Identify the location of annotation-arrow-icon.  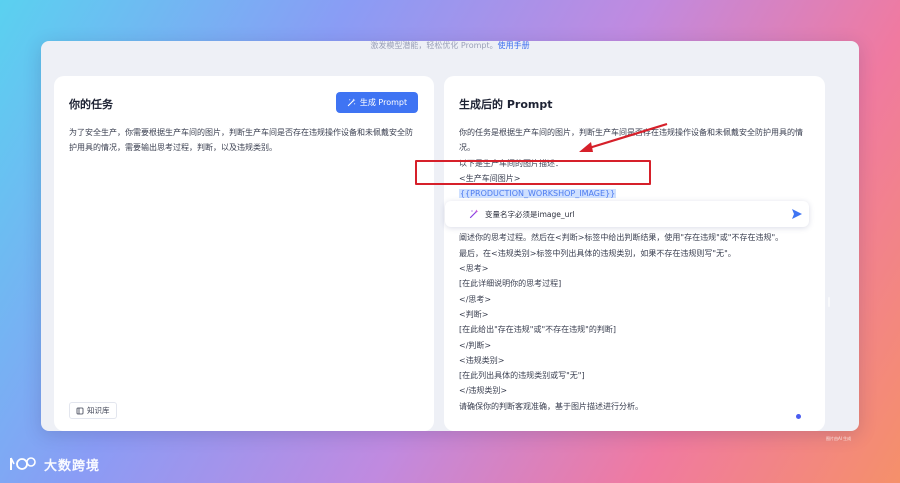
(623, 137).